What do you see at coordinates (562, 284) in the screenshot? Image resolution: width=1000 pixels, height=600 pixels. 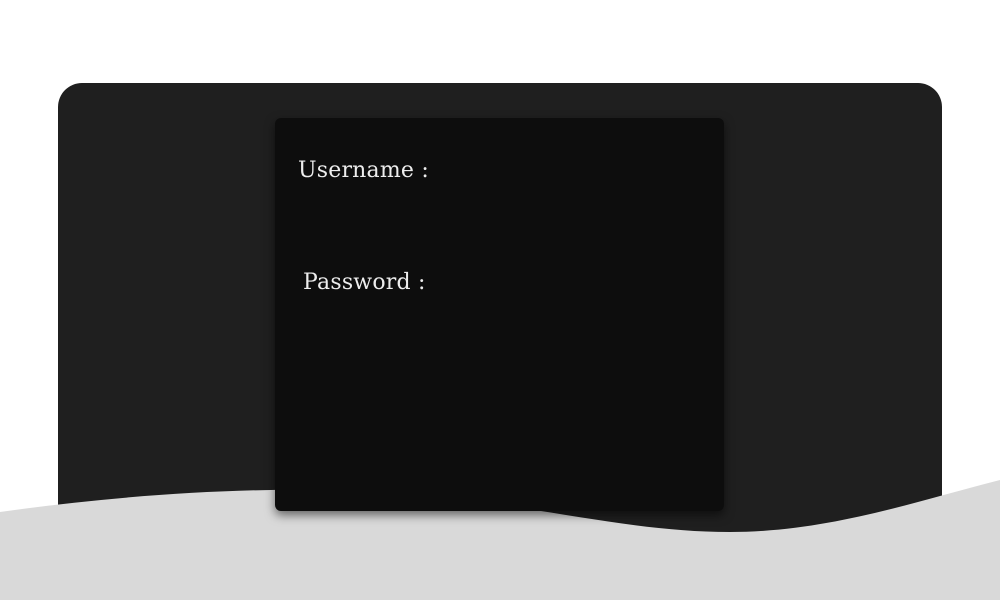 I see `password-input` at bounding box center [562, 284].